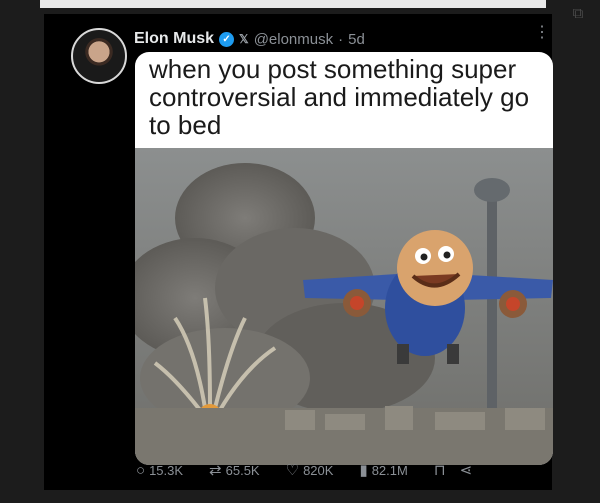 This screenshot has width=600, height=503. I want to click on author-handle: @elonmusk, so click(293, 39).